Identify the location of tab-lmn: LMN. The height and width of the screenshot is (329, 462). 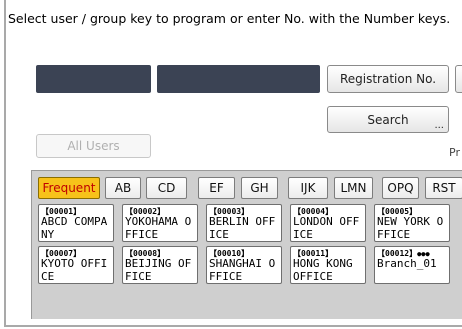
(353, 188).